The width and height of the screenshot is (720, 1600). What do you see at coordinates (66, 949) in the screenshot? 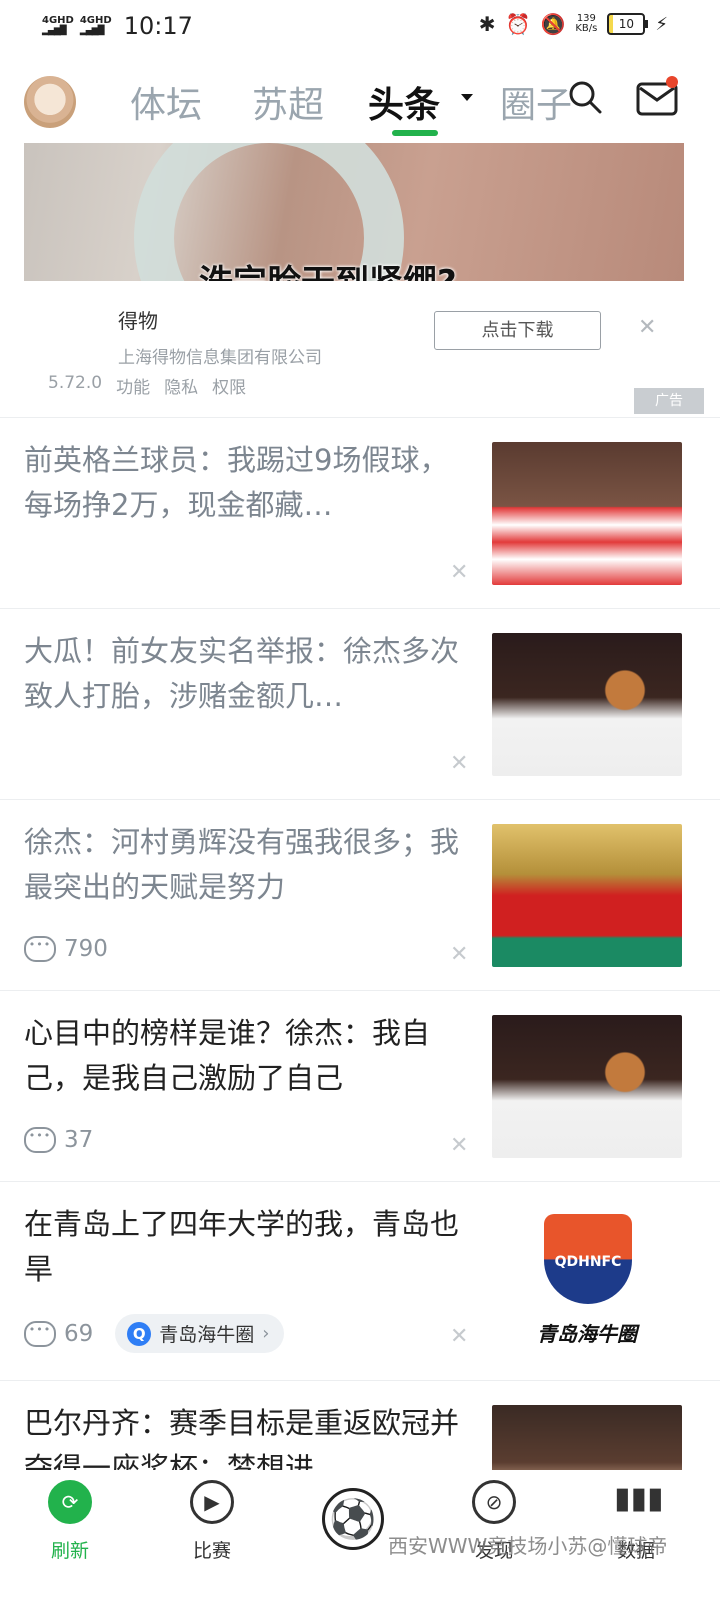
I see `comment-count: ••• 790` at bounding box center [66, 949].